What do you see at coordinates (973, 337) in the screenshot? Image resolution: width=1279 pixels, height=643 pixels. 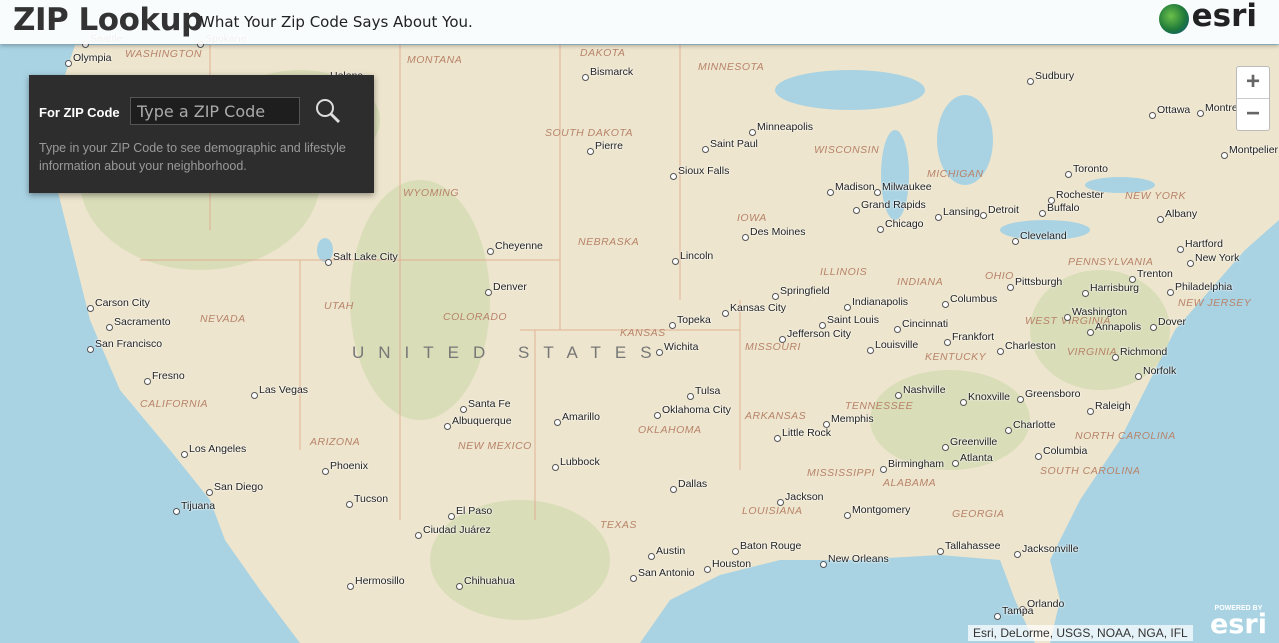 I see `city-label: Frankfort` at bounding box center [973, 337].